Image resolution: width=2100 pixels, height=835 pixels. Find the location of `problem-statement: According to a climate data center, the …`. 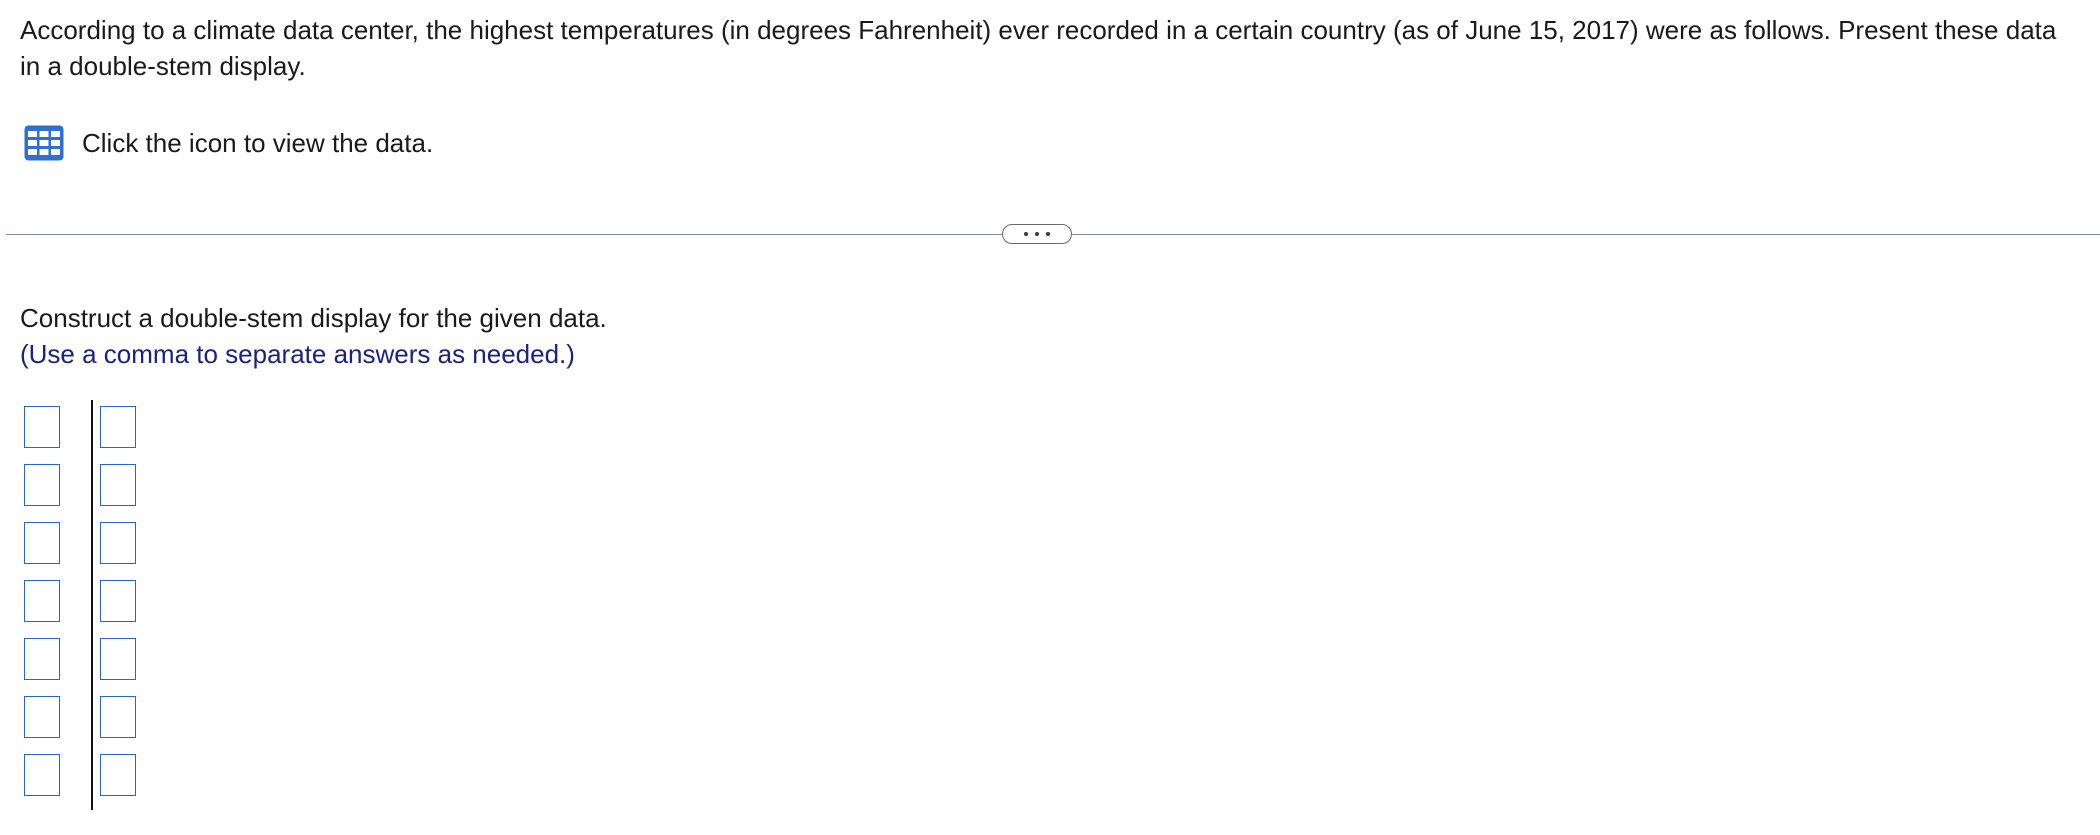

problem-statement: According to a climate data center, the … is located at coordinates (1038, 48).